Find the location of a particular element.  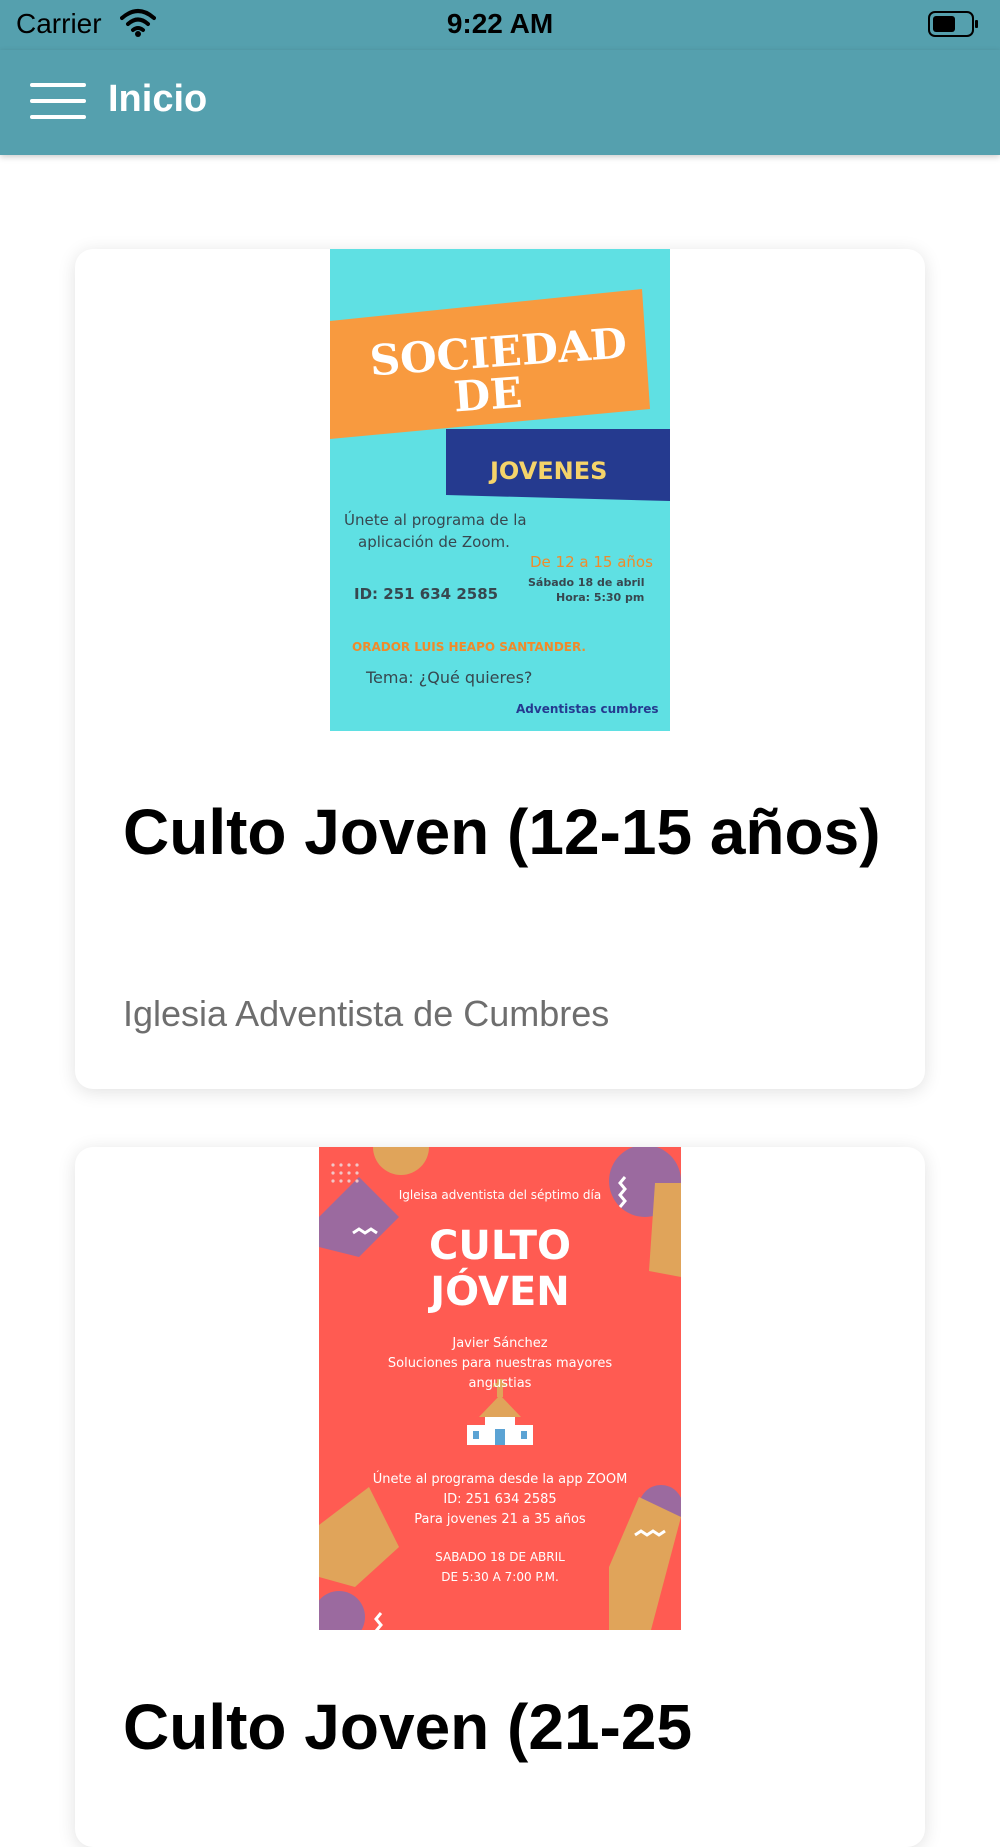

poster-text: Para jovenes 21 a 35 años is located at coordinates (500, 1519).